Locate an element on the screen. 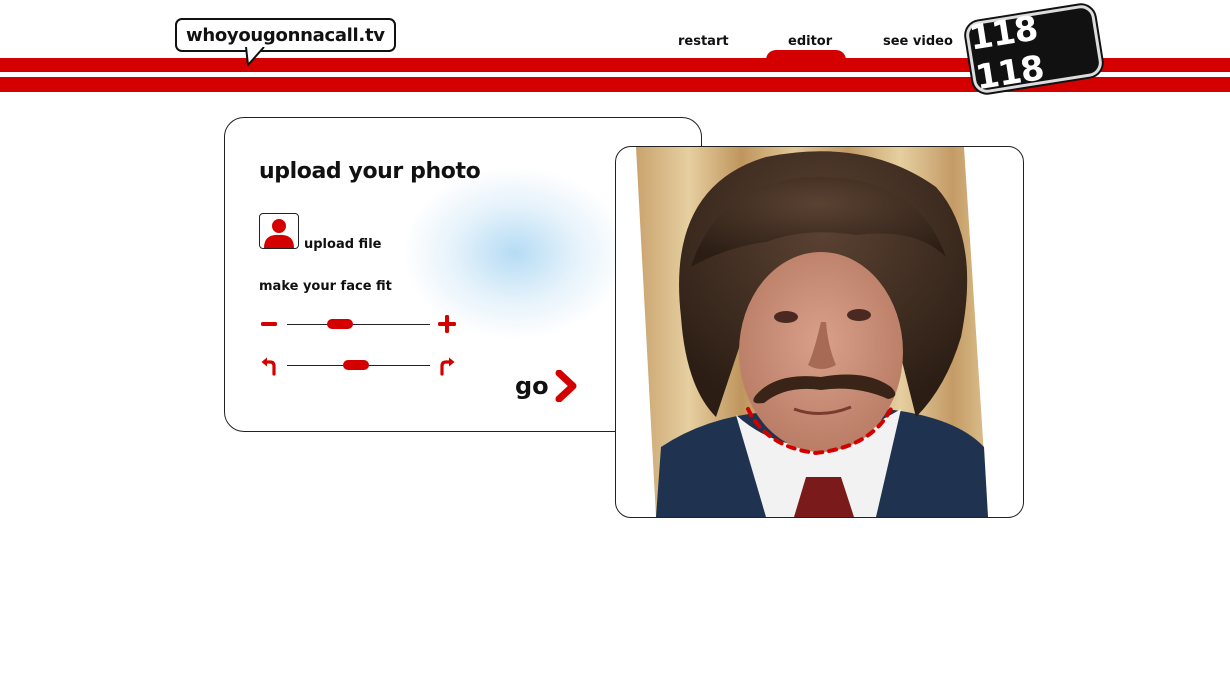 Image resolution: width=1230 pixels, height=678 pixels. site-logo-text: whoyougonnacall.tv is located at coordinates (285, 35).